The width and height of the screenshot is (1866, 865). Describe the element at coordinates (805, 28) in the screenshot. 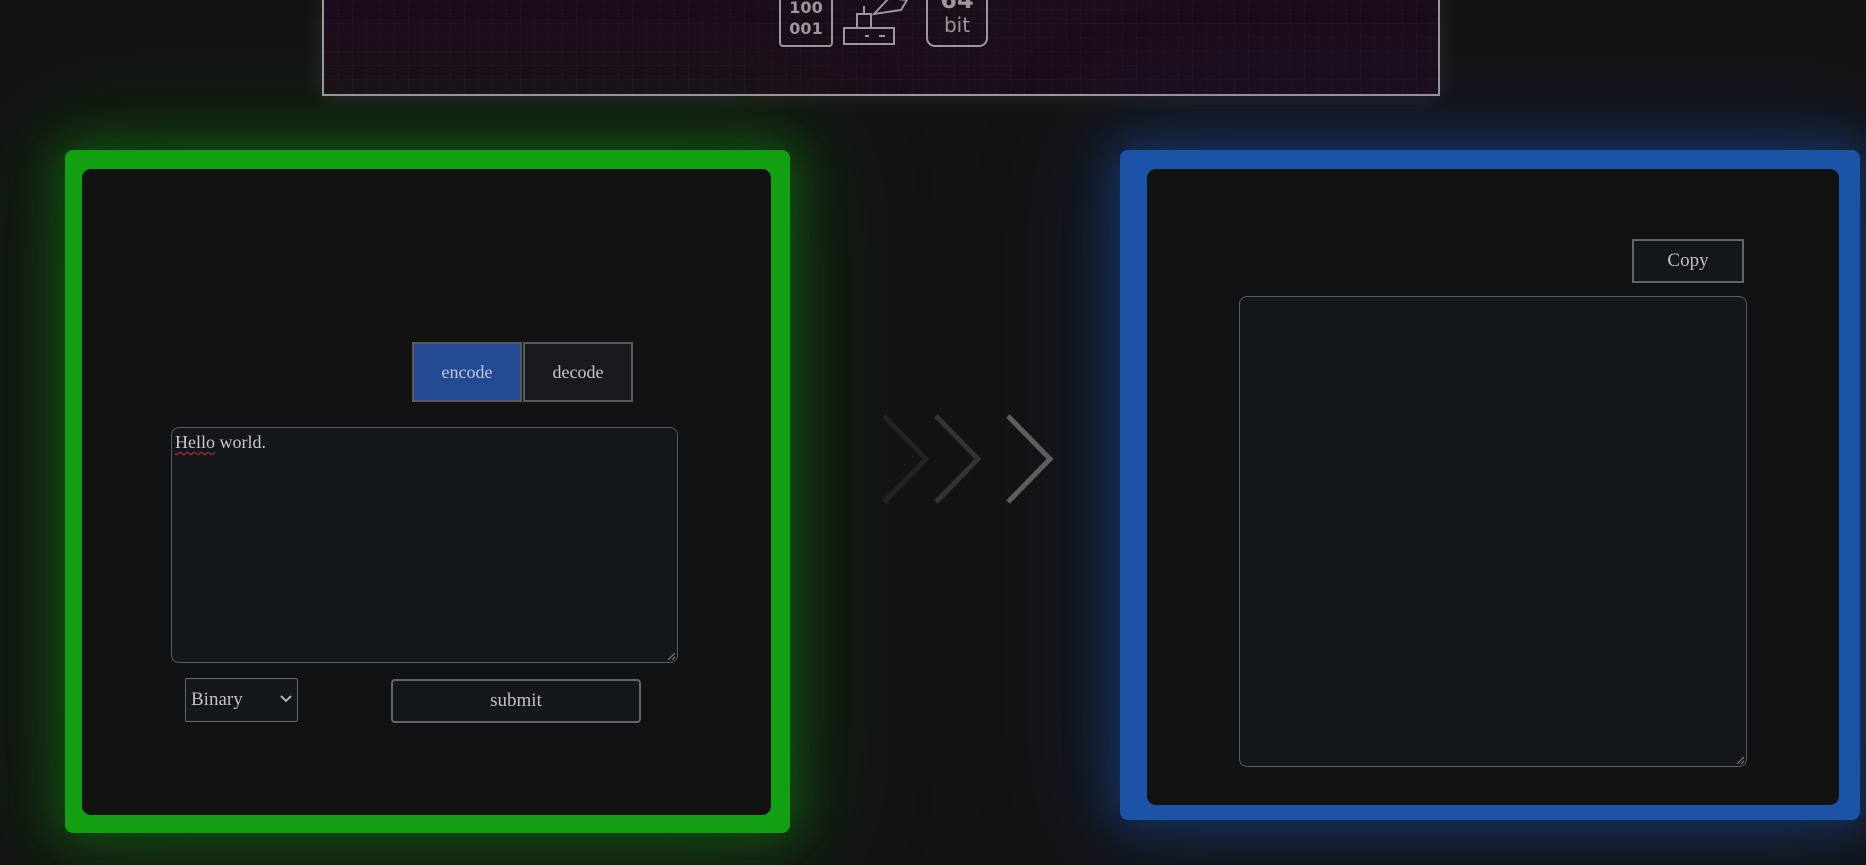

I see `binary-icon-text-bottom: 001` at that location.